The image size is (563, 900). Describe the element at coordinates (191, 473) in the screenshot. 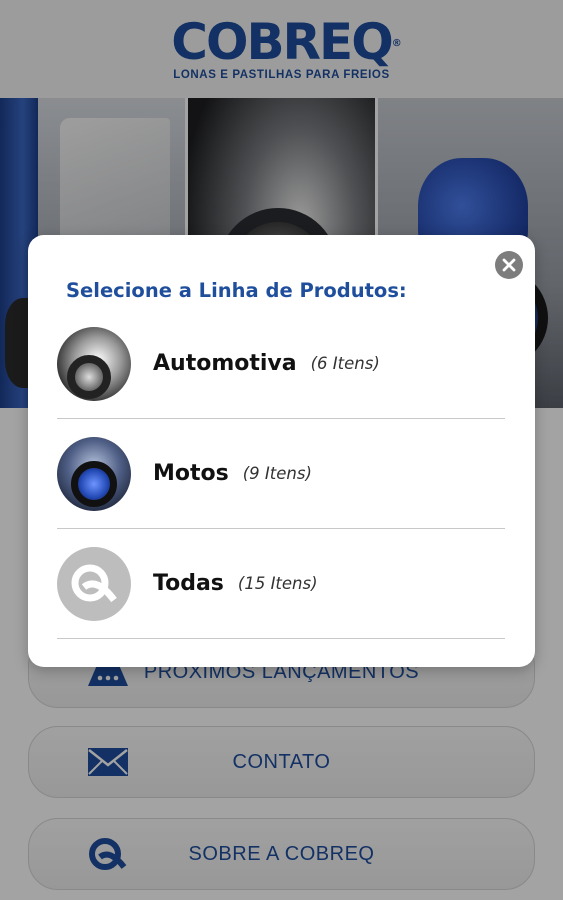

I see `option-name: Motos` at that location.